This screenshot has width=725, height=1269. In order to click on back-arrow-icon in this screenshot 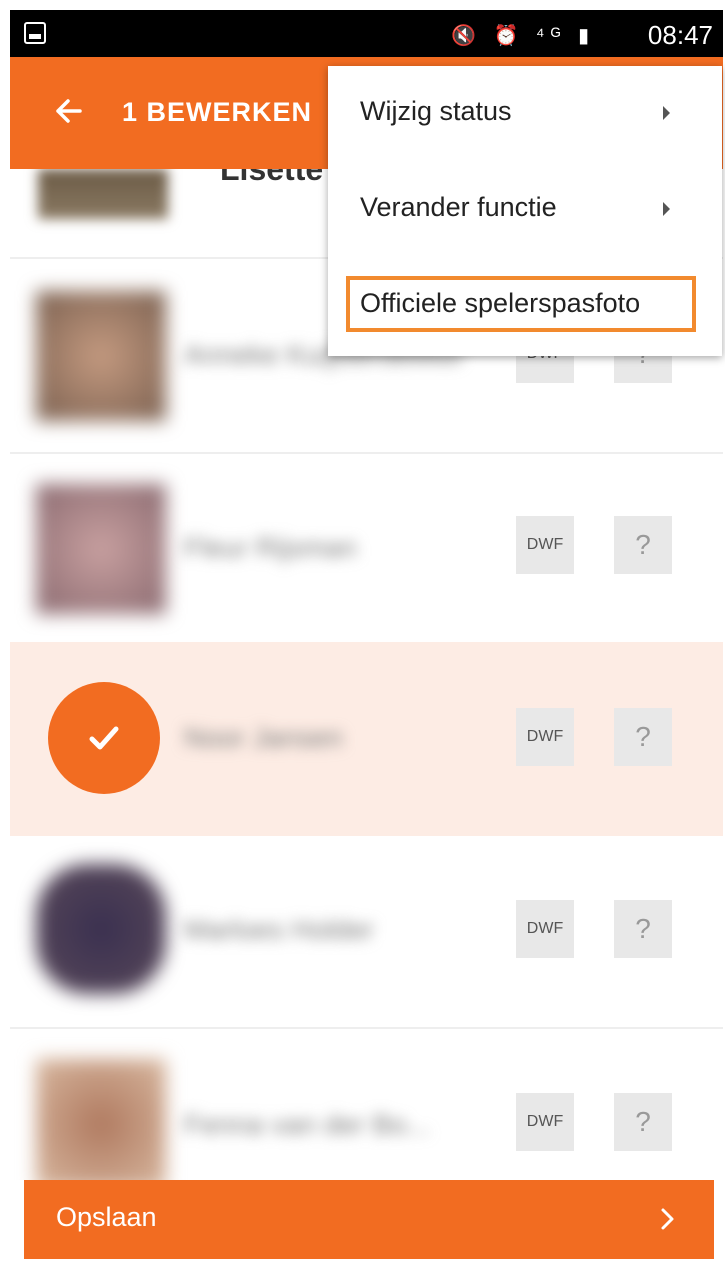, I will do `click(70, 111)`.